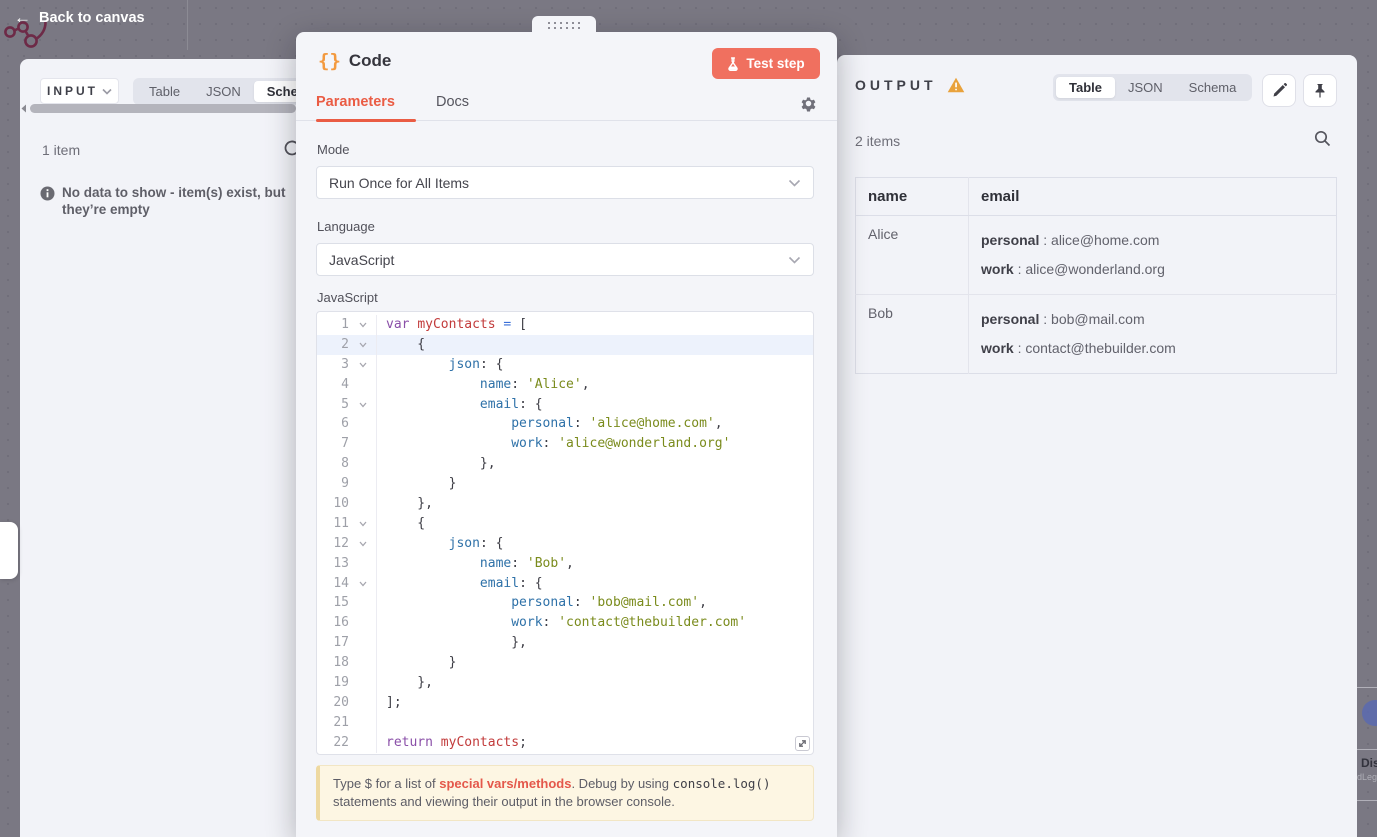 The width and height of the screenshot is (1377, 837). I want to click on editor-gutter: 18, so click(347, 663).